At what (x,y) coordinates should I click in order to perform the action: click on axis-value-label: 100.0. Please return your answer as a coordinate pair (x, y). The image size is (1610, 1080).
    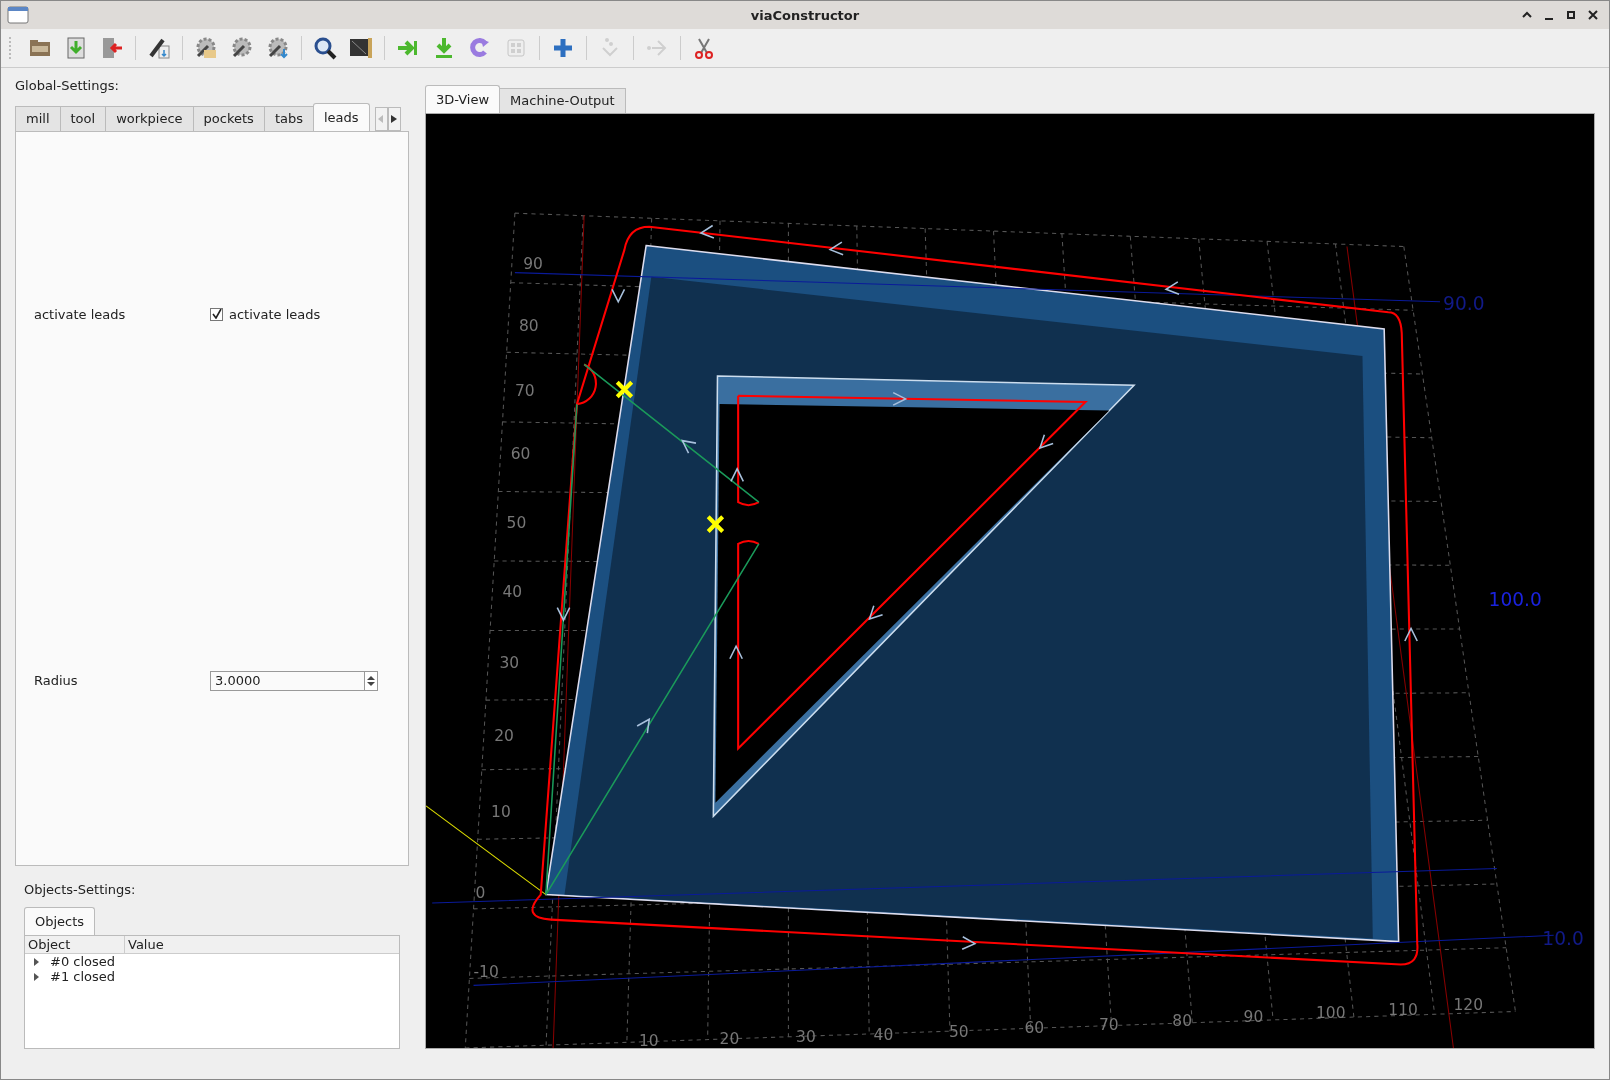
    Looking at the image, I should click on (1515, 599).